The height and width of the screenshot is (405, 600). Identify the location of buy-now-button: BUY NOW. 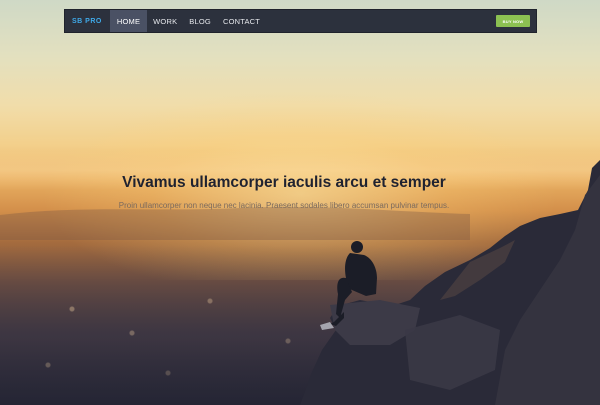
(513, 21).